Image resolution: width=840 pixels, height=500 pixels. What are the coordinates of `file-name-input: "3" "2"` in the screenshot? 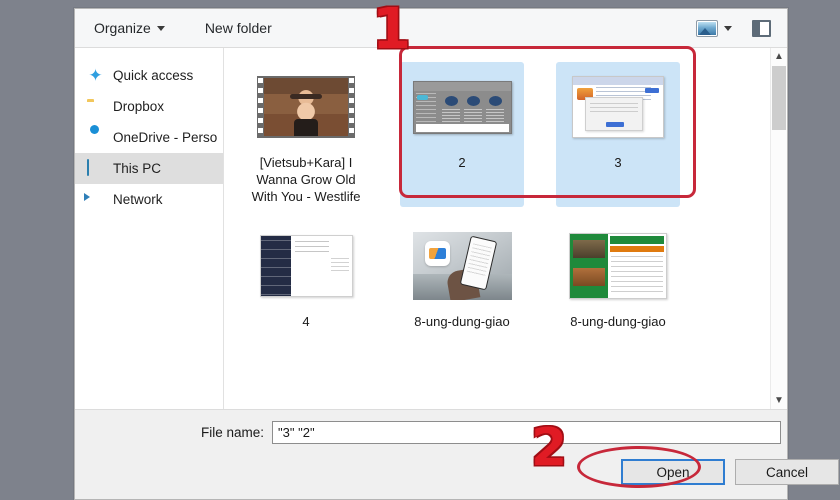 It's located at (526, 432).